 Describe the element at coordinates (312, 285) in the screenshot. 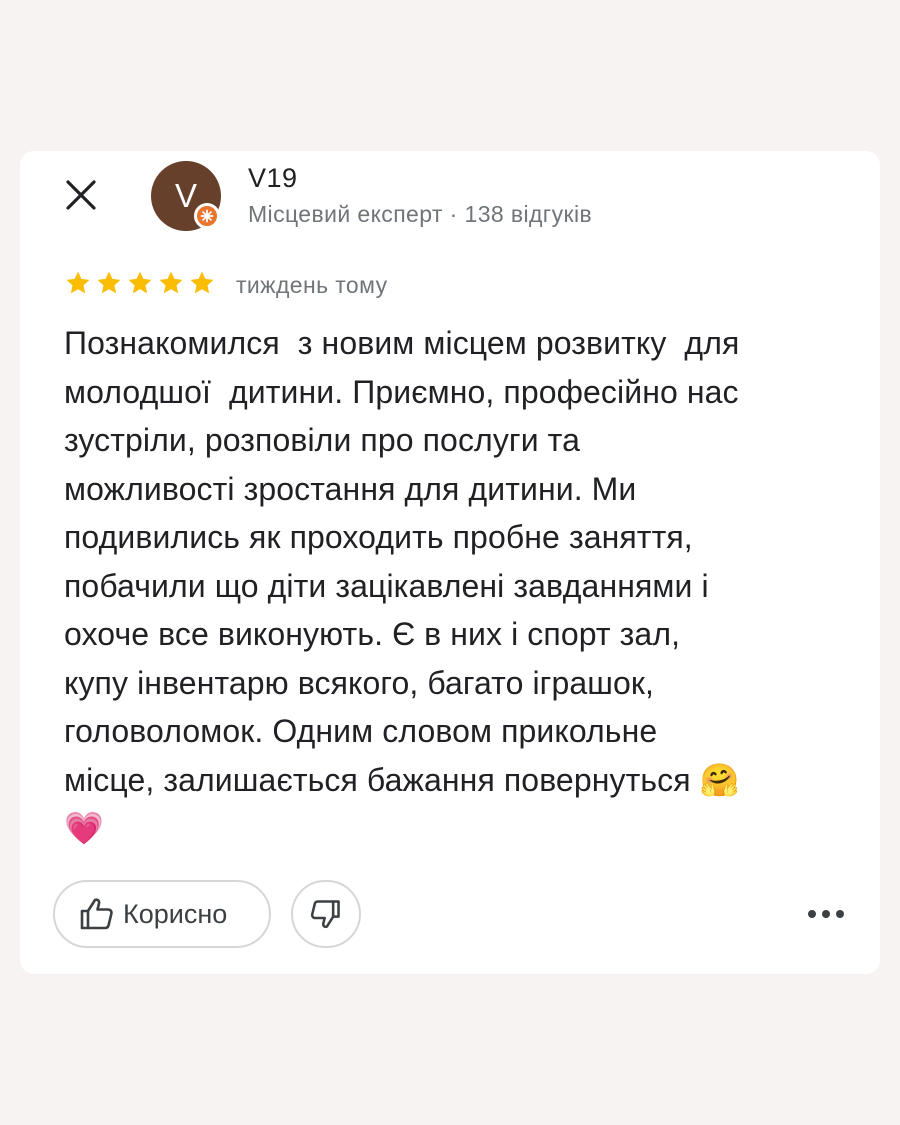

I see `review-time: тиждень тому` at that location.